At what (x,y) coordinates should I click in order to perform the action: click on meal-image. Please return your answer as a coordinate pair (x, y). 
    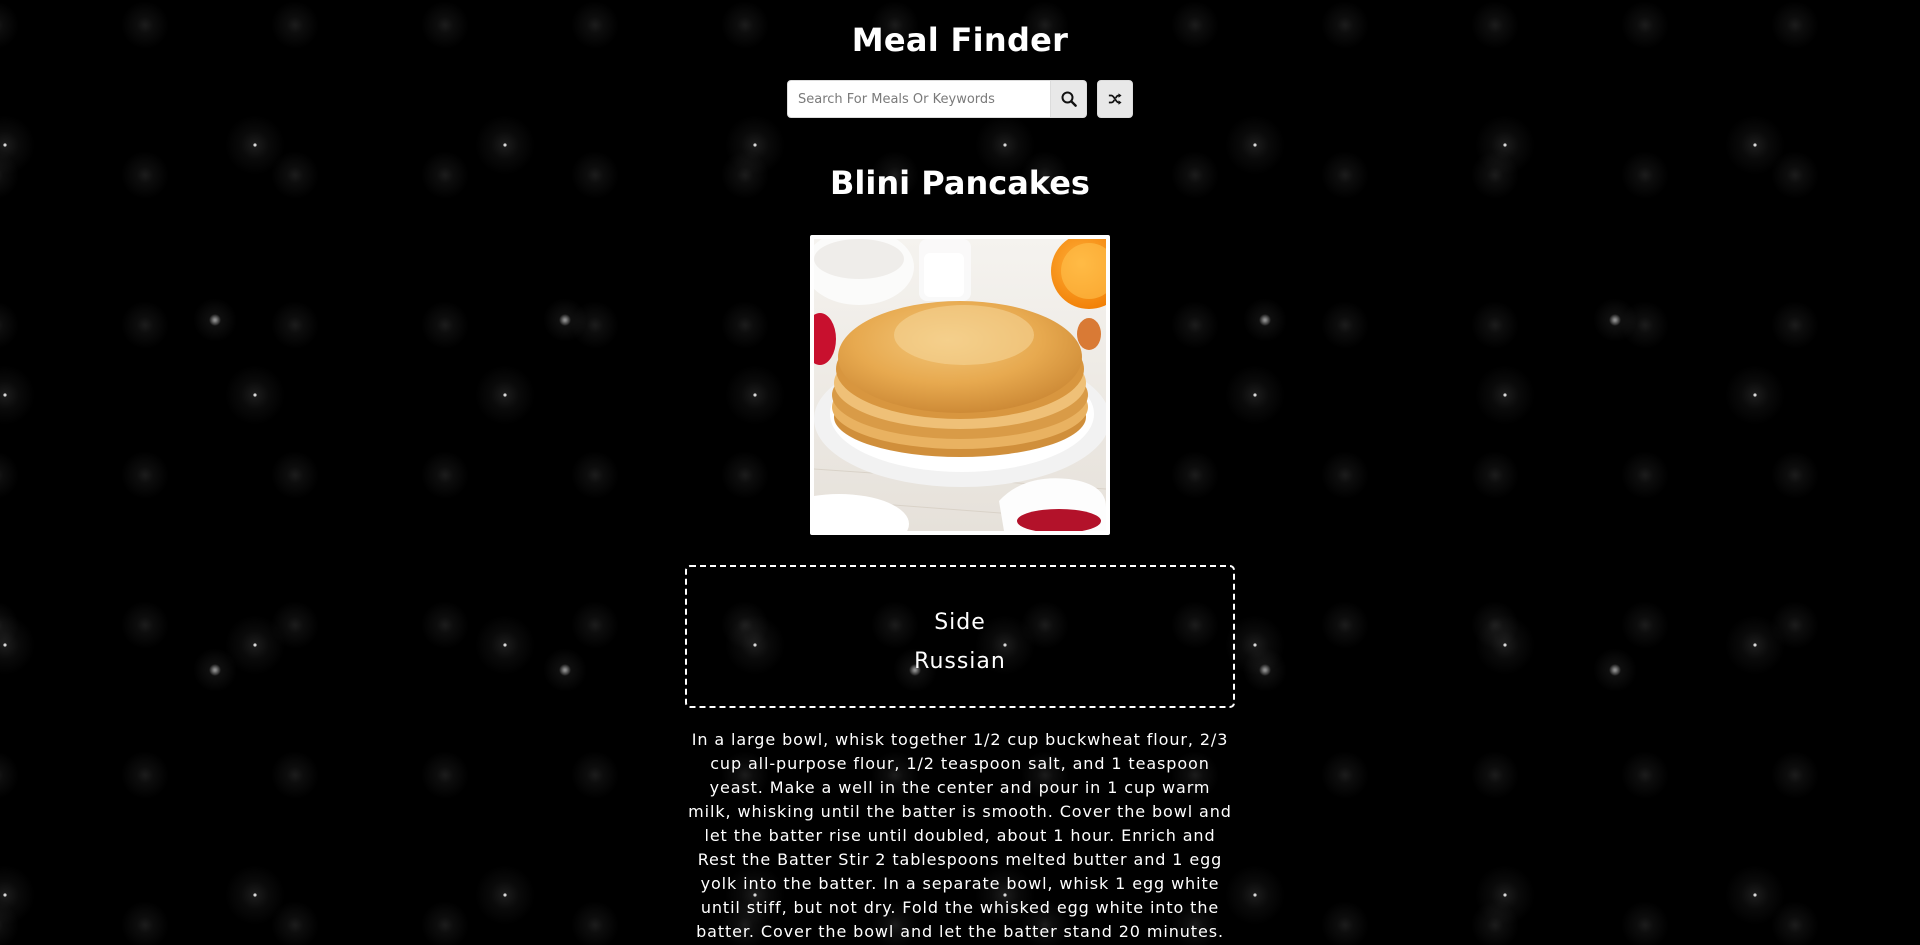
    Looking at the image, I should click on (960, 385).